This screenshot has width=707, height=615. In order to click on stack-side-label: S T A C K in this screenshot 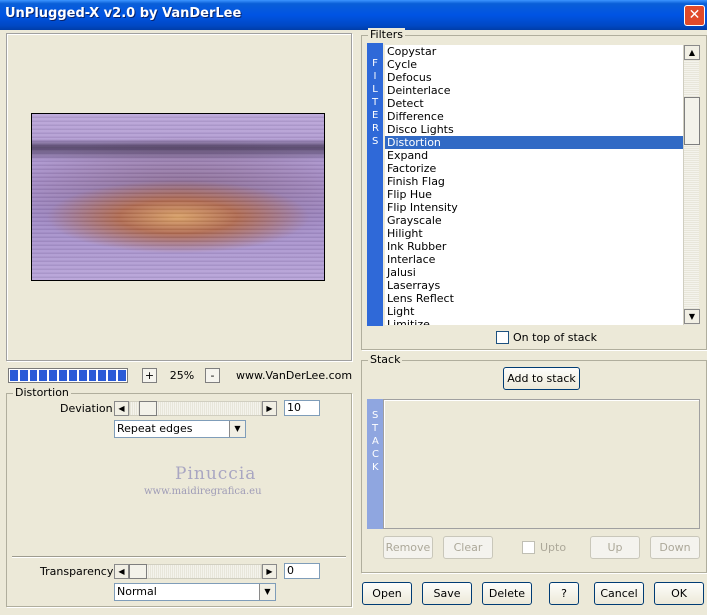, I will do `click(375, 464)`.